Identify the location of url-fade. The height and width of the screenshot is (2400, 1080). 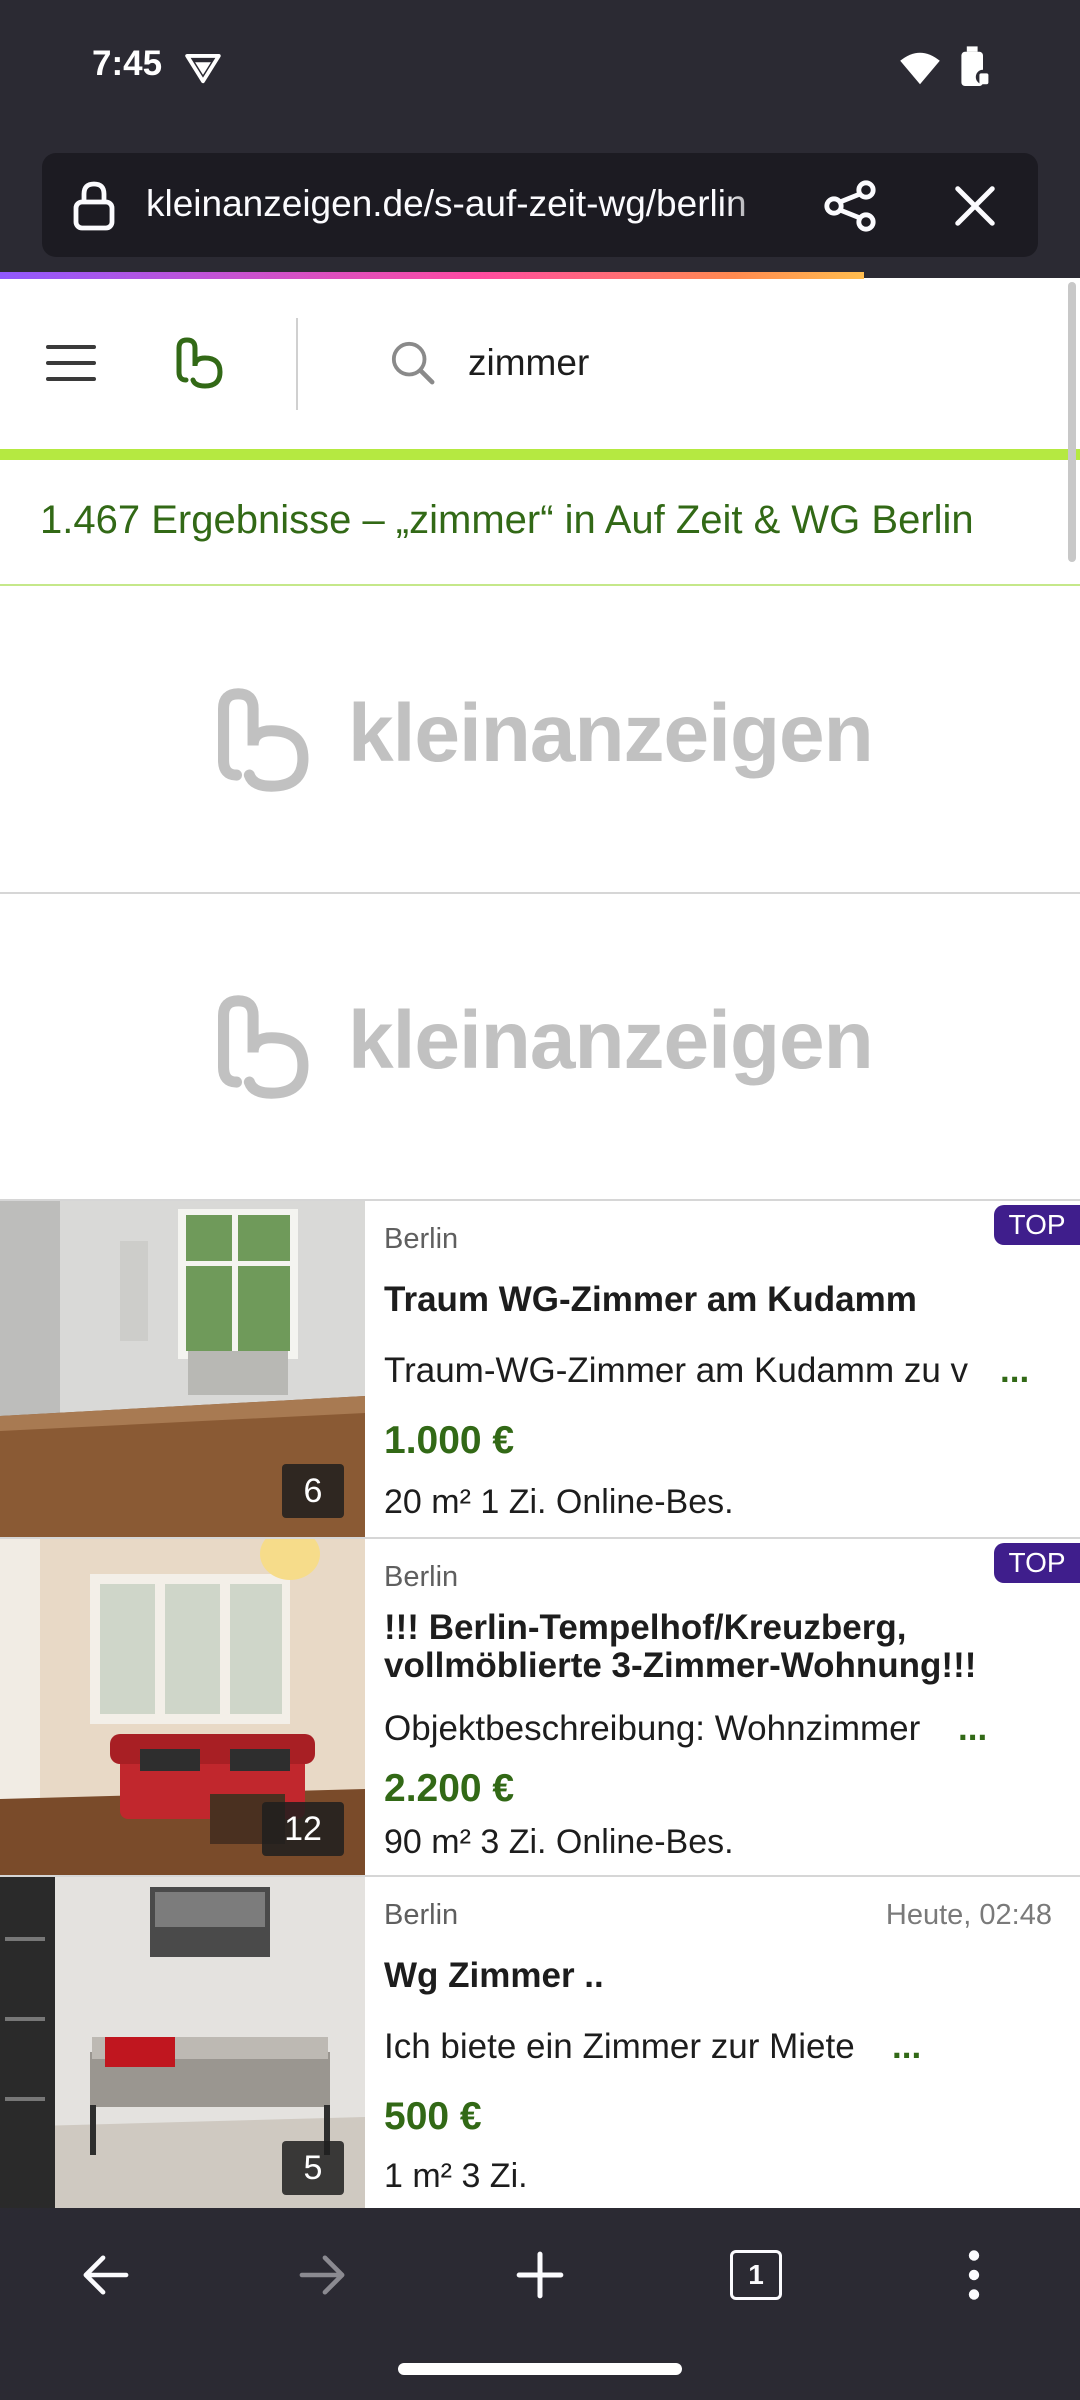
(756, 205).